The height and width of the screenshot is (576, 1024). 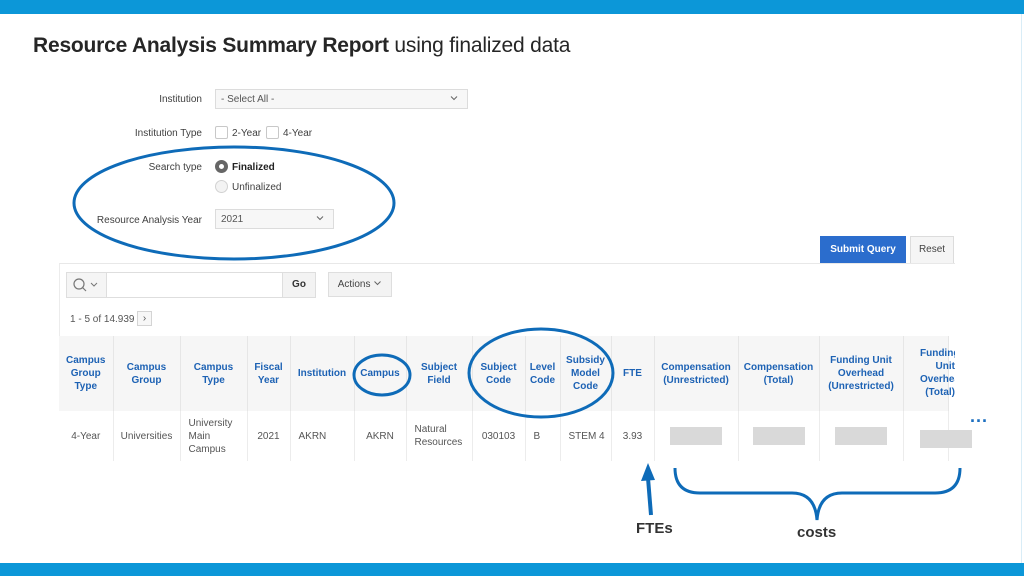 What do you see at coordinates (168, 133) in the screenshot?
I see `institution-type-label: Institution Type` at bounding box center [168, 133].